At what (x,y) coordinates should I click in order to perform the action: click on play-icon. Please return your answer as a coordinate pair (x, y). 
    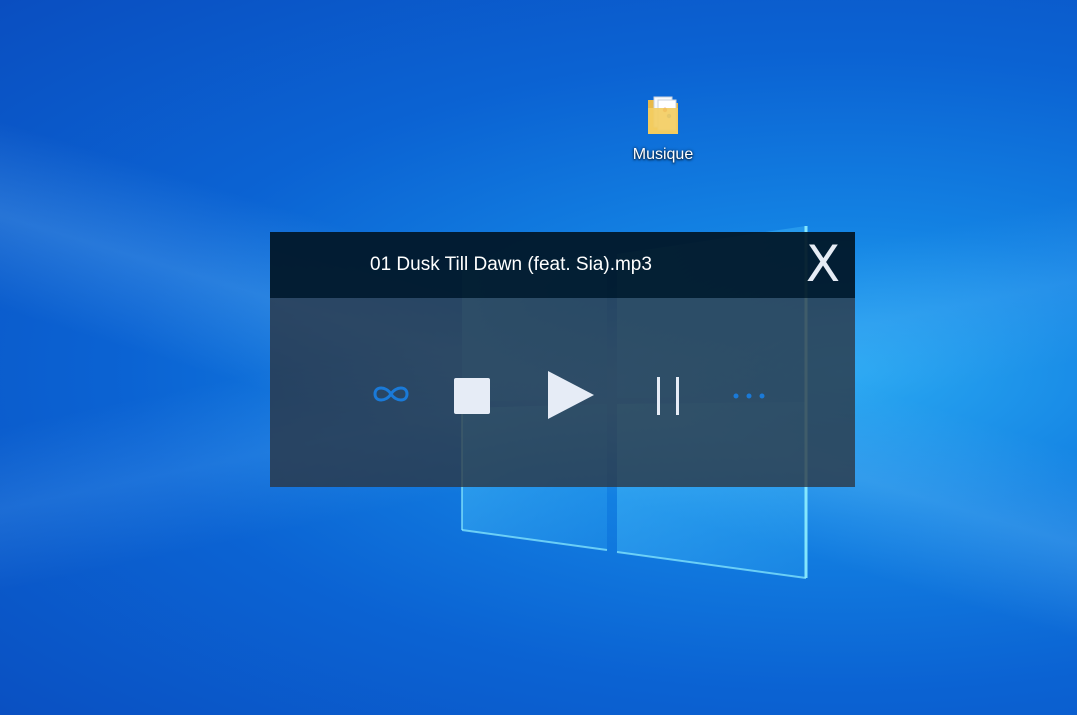
    Looking at the image, I should click on (571, 395).